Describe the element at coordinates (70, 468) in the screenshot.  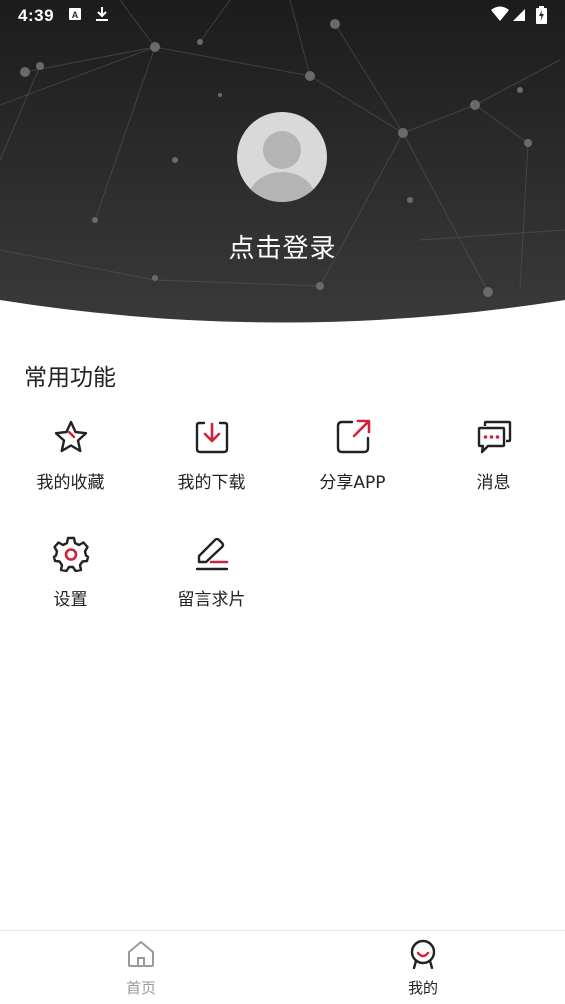
I see `favorites-button: 我的收藏` at that location.